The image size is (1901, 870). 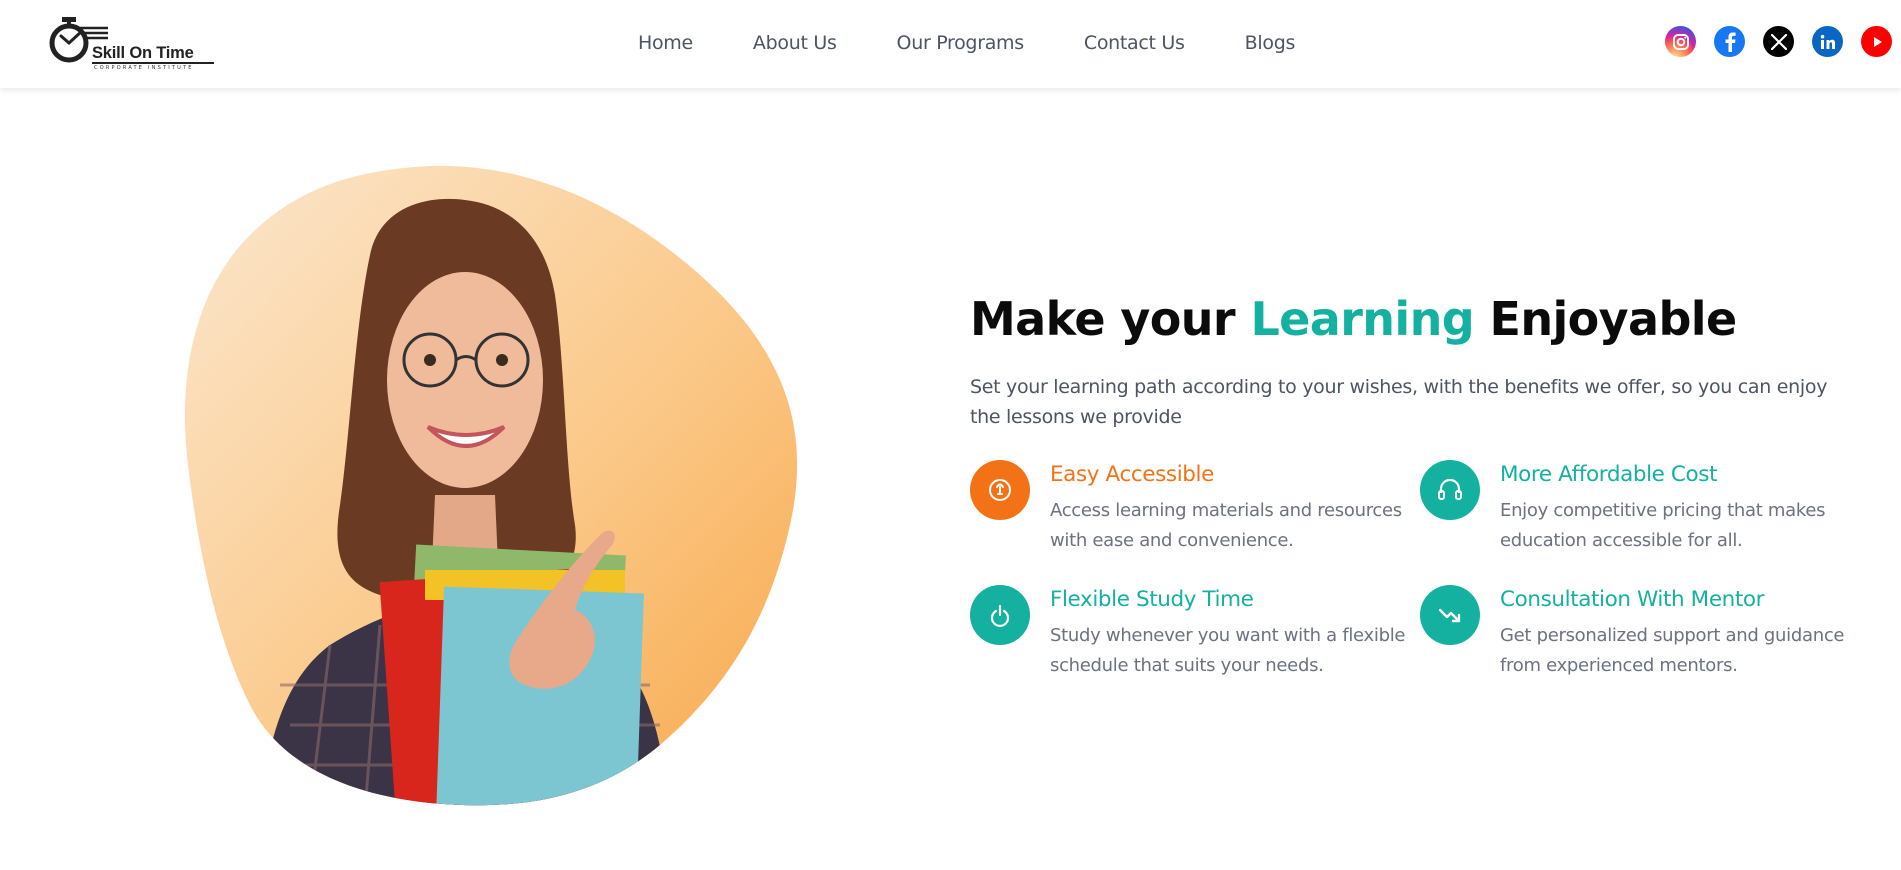 I want to click on feature-title: Consultation With Mentor, so click(x=1632, y=599).